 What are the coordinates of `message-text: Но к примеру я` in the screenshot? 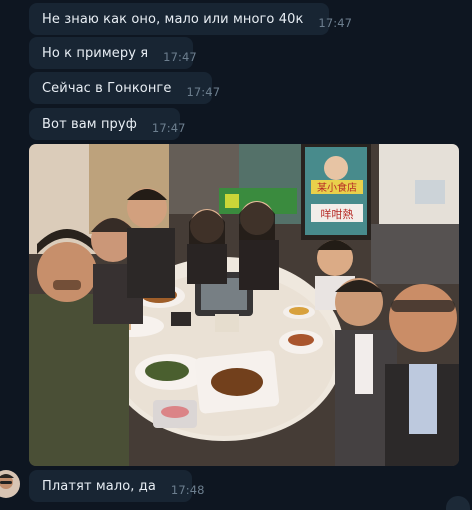 It's located at (95, 53).